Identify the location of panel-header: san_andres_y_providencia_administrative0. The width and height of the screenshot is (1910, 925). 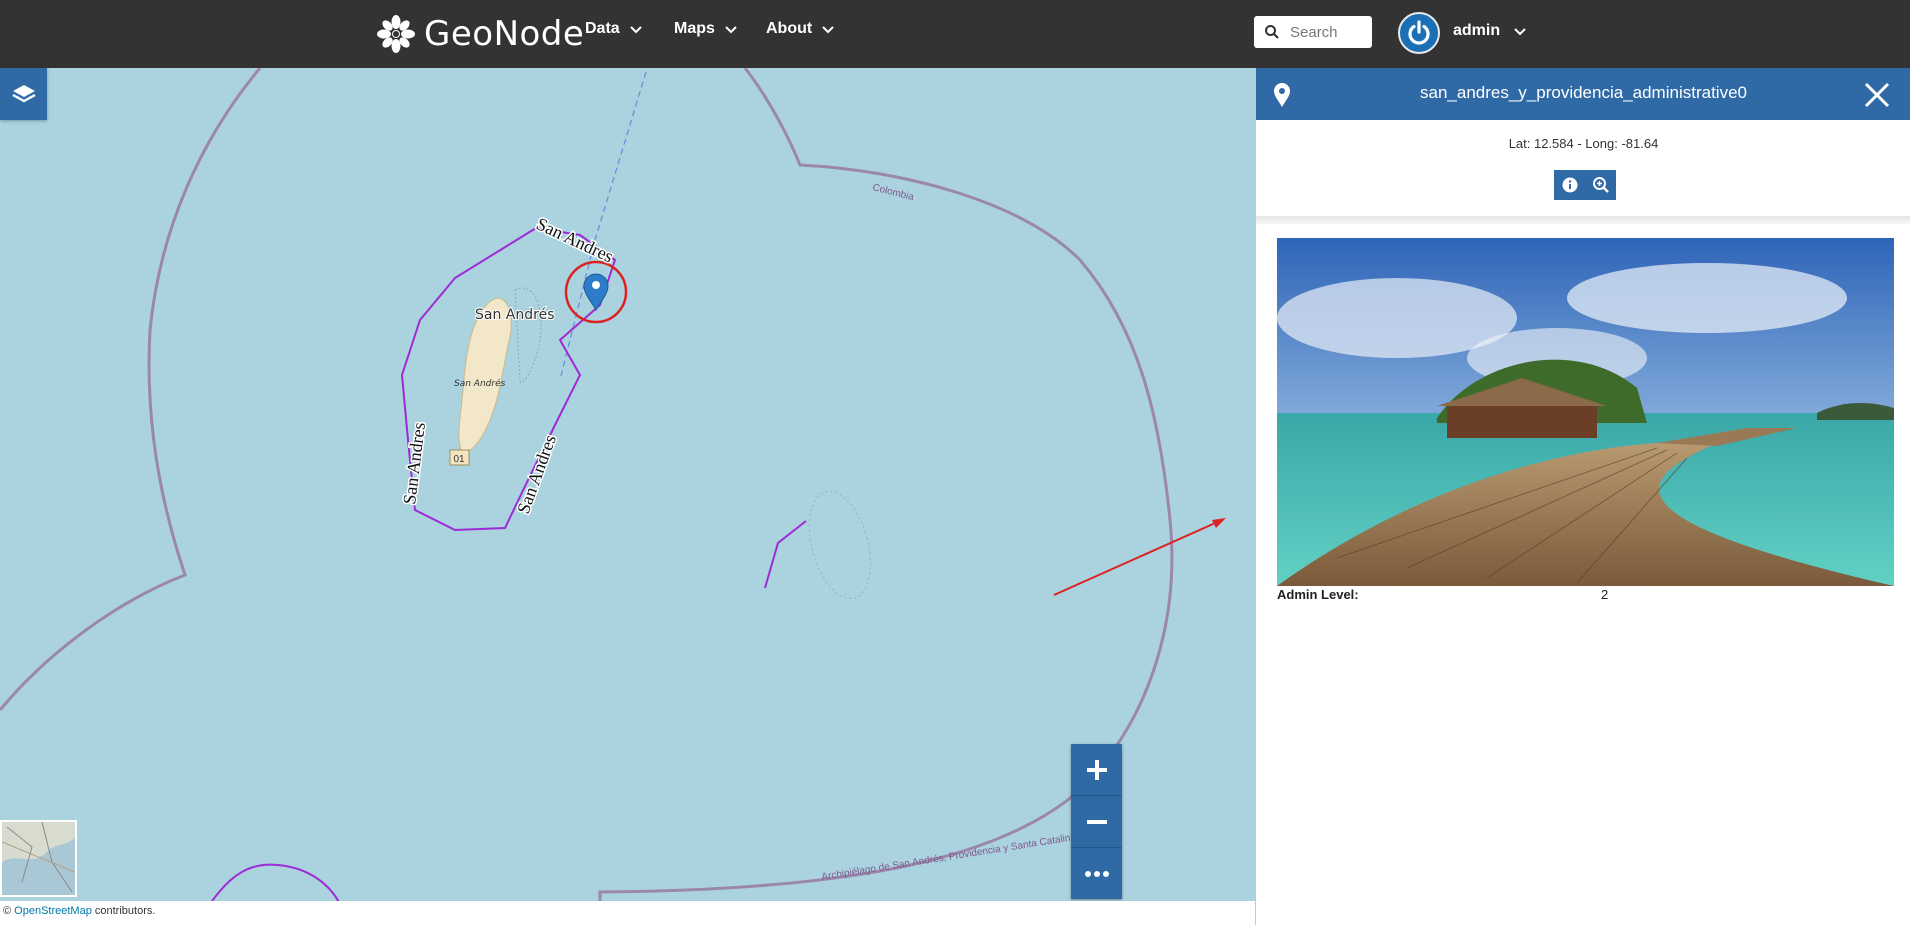
(1583, 94).